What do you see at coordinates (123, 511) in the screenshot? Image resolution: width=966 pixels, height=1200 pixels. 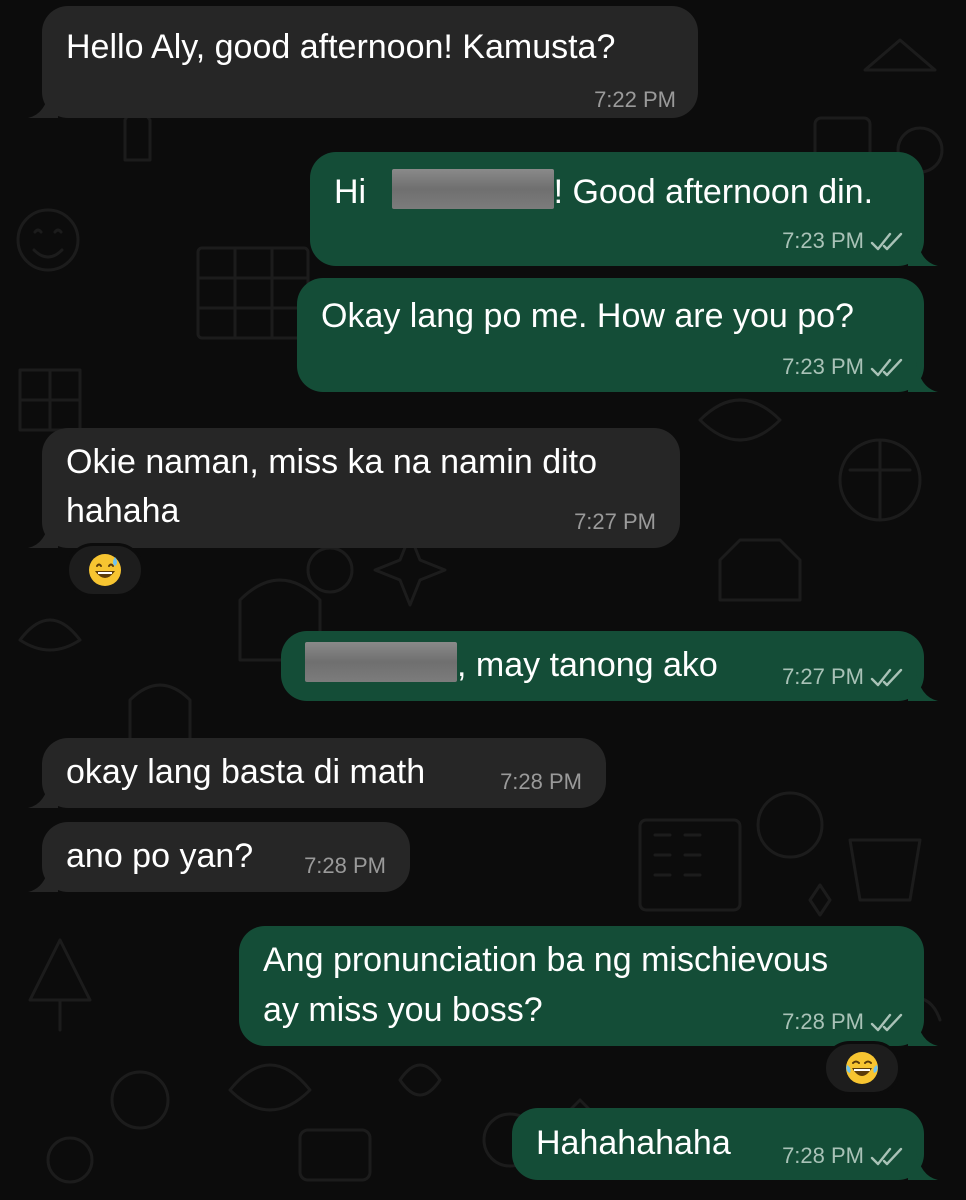 I see `message-text-line-2: hahaha` at bounding box center [123, 511].